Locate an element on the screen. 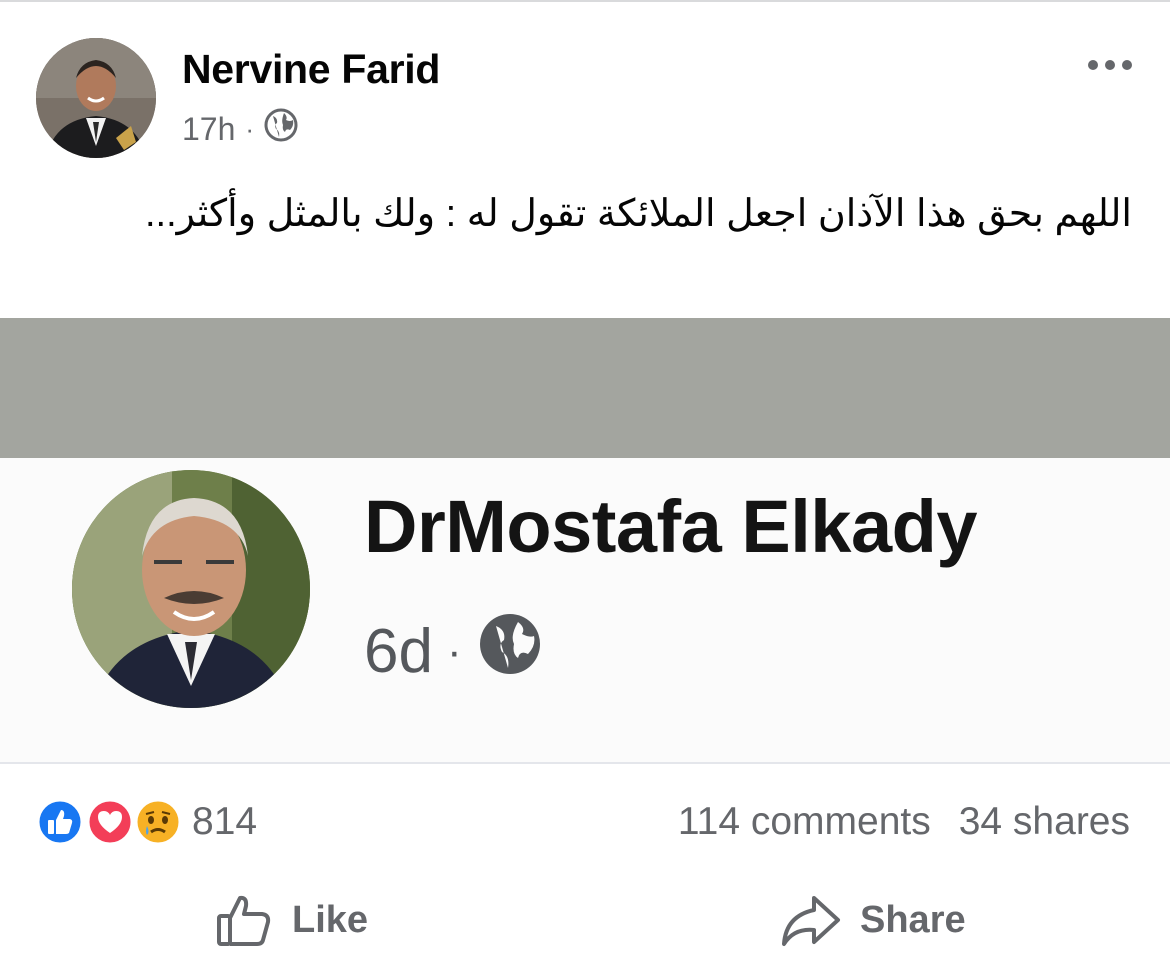 This screenshot has height=966, width=1170. reaction-summary: 814 is located at coordinates (146, 822).